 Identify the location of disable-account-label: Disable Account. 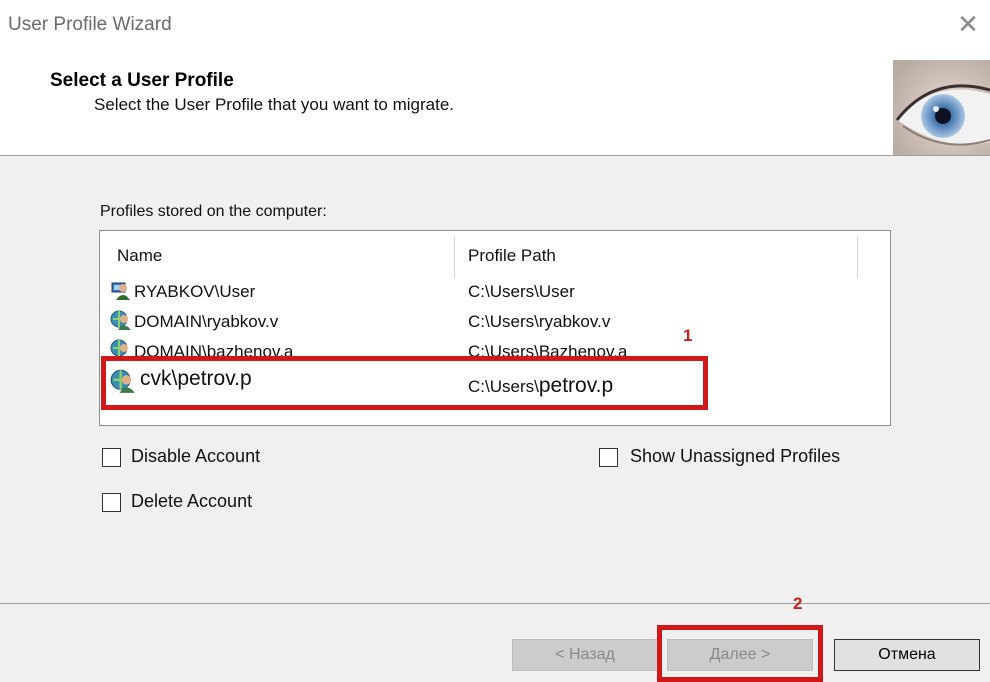
(195, 456).